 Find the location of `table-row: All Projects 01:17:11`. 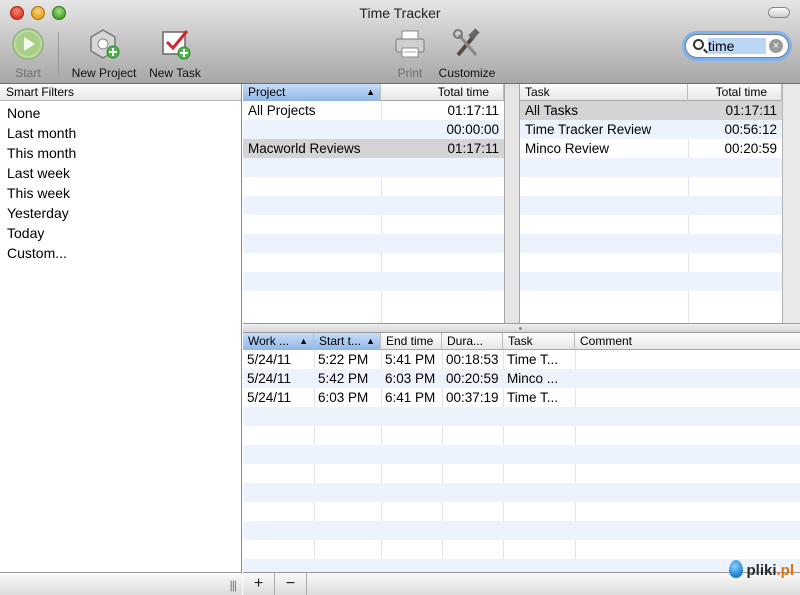

table-row: All Projects 01:17:11 is located at coordinates (373, 110).